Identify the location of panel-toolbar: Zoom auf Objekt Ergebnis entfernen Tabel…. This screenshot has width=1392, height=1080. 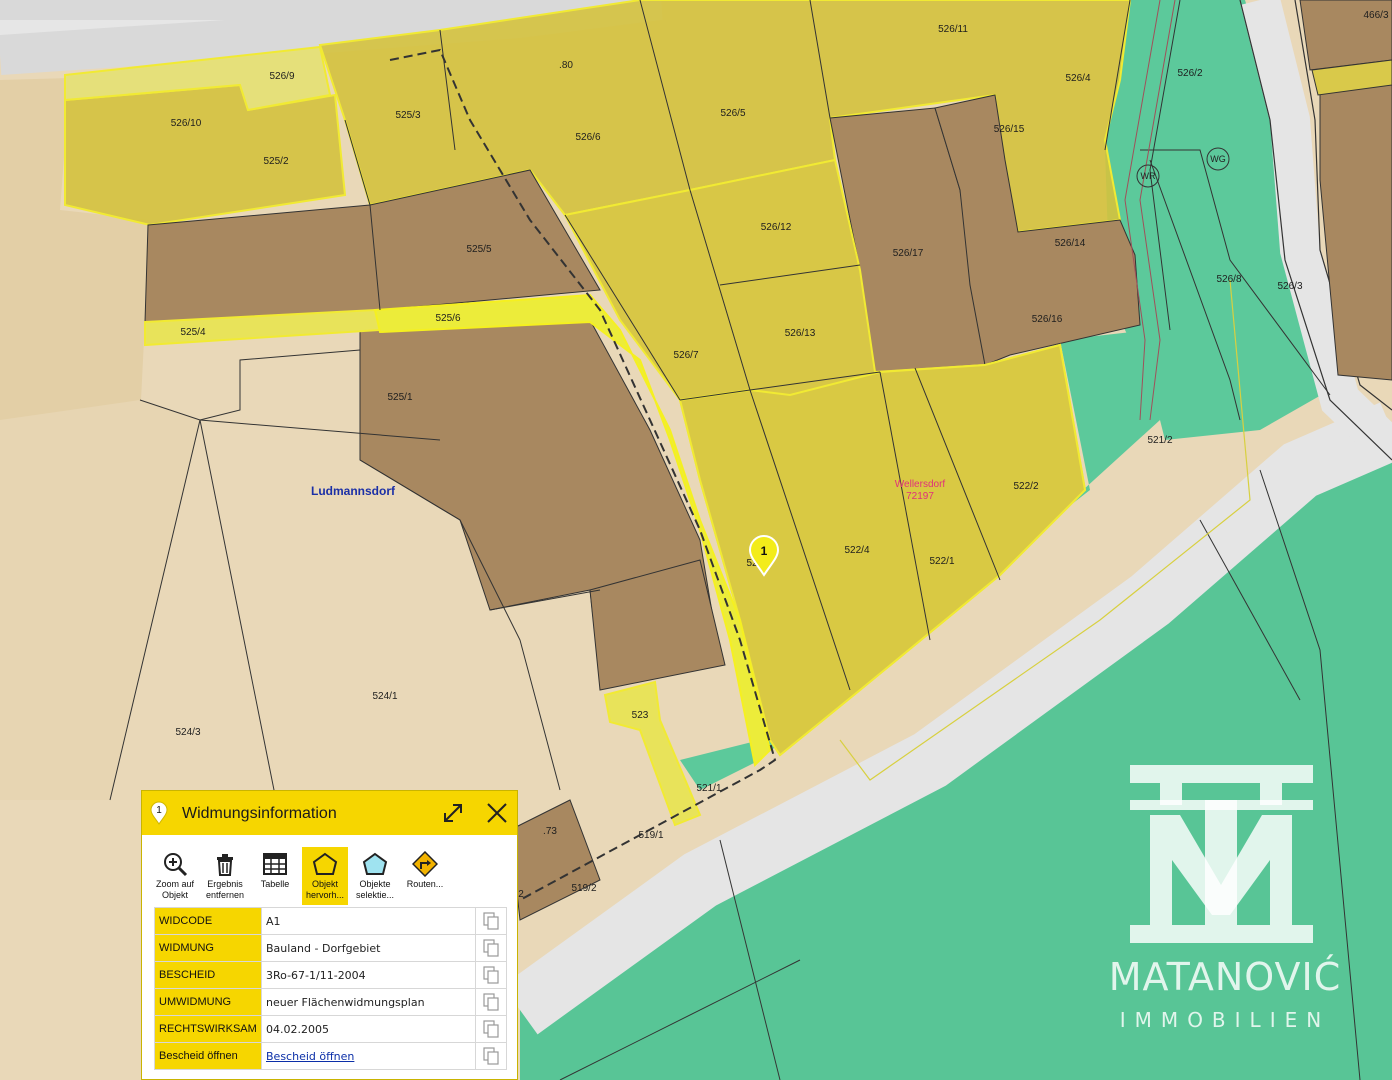
(329, 877).